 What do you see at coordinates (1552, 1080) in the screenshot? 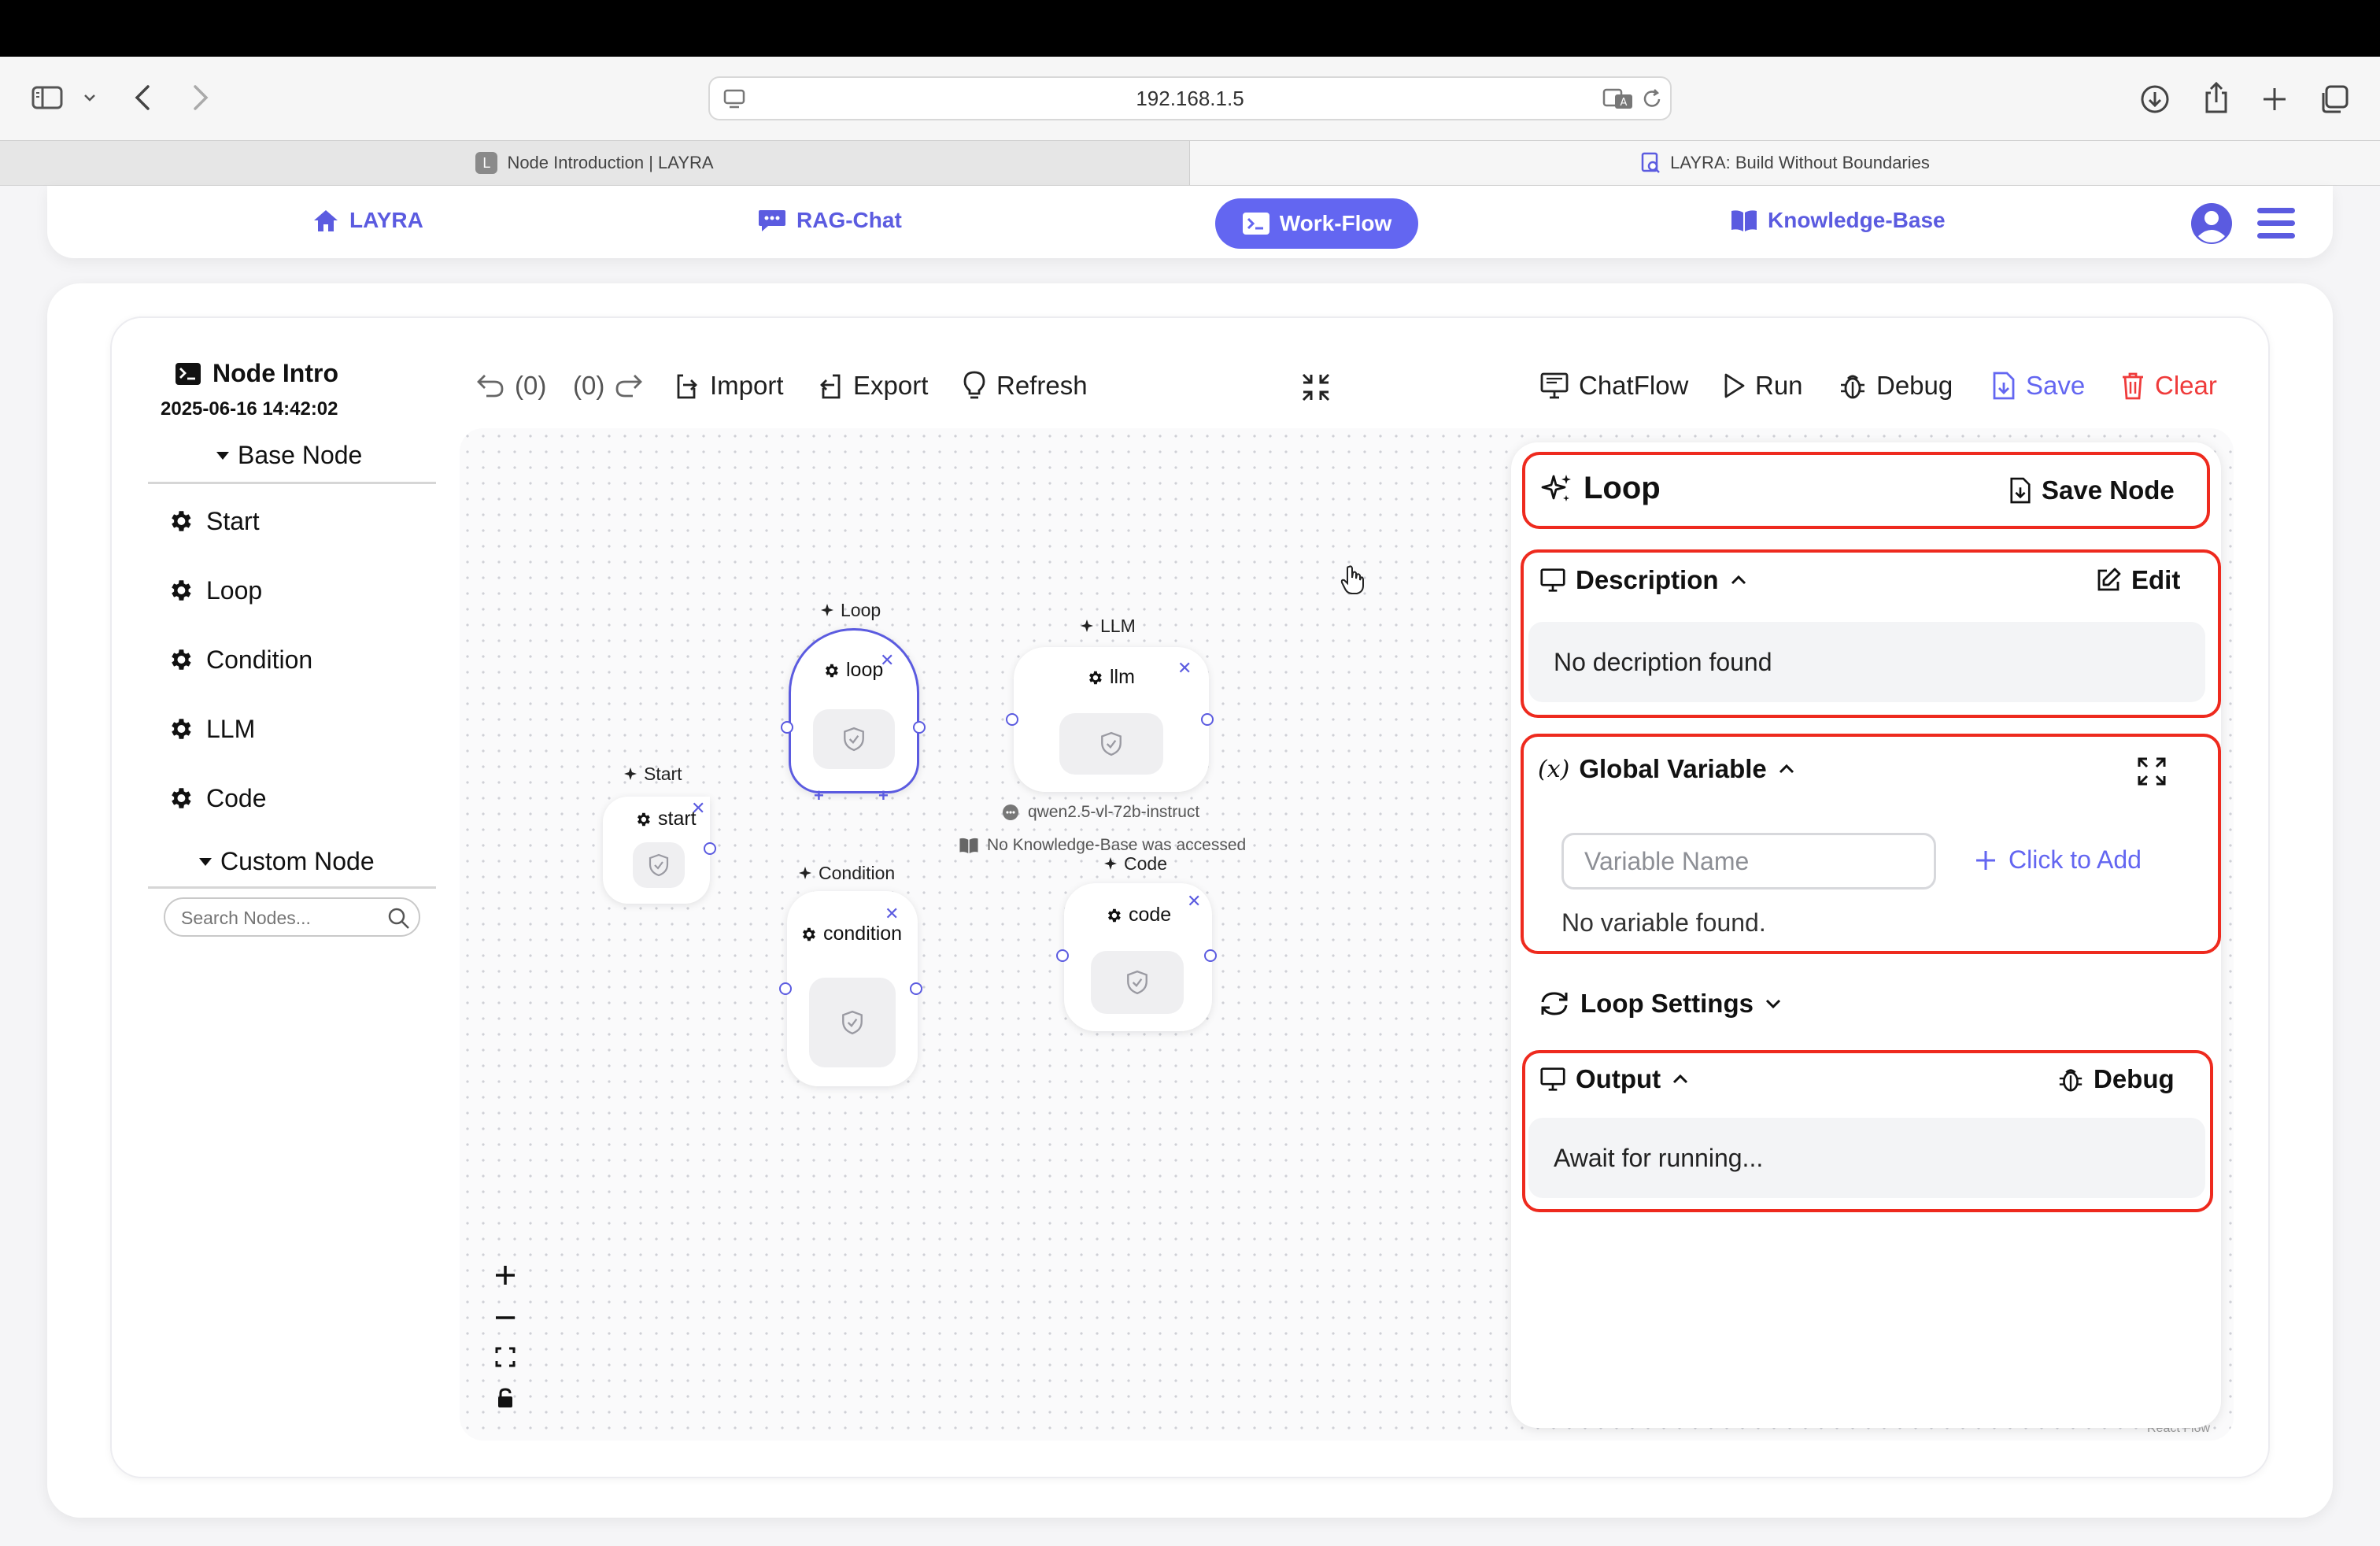
I see `monitor-icon` at bounding box center [1552, 1080].